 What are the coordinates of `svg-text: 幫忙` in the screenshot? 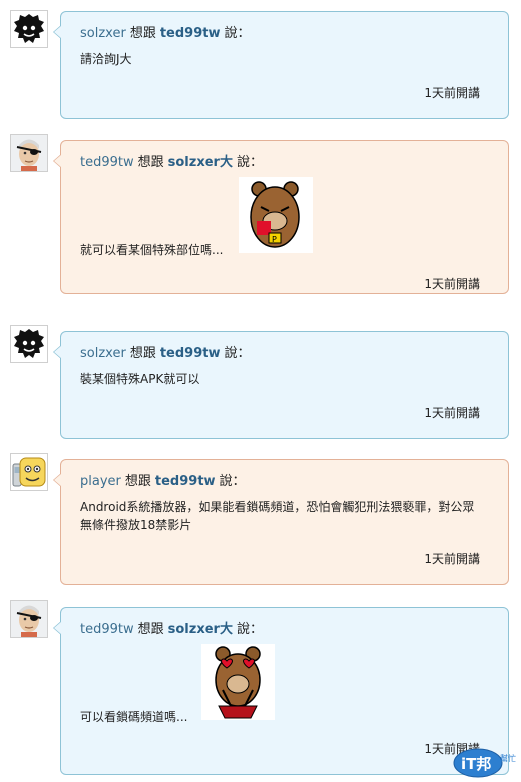 It's located at (508, 758).